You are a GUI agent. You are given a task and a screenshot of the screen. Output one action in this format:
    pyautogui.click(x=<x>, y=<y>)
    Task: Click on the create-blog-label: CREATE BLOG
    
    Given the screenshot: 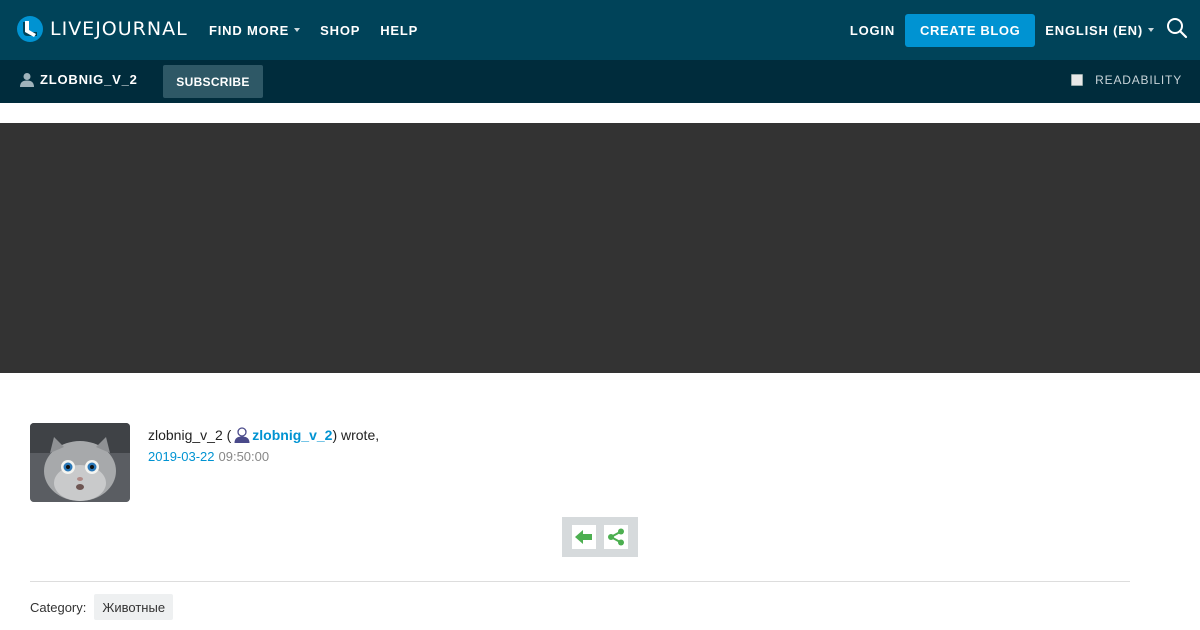 What is the action you would take?
    pyautogui.click(x=970, y=30)
    